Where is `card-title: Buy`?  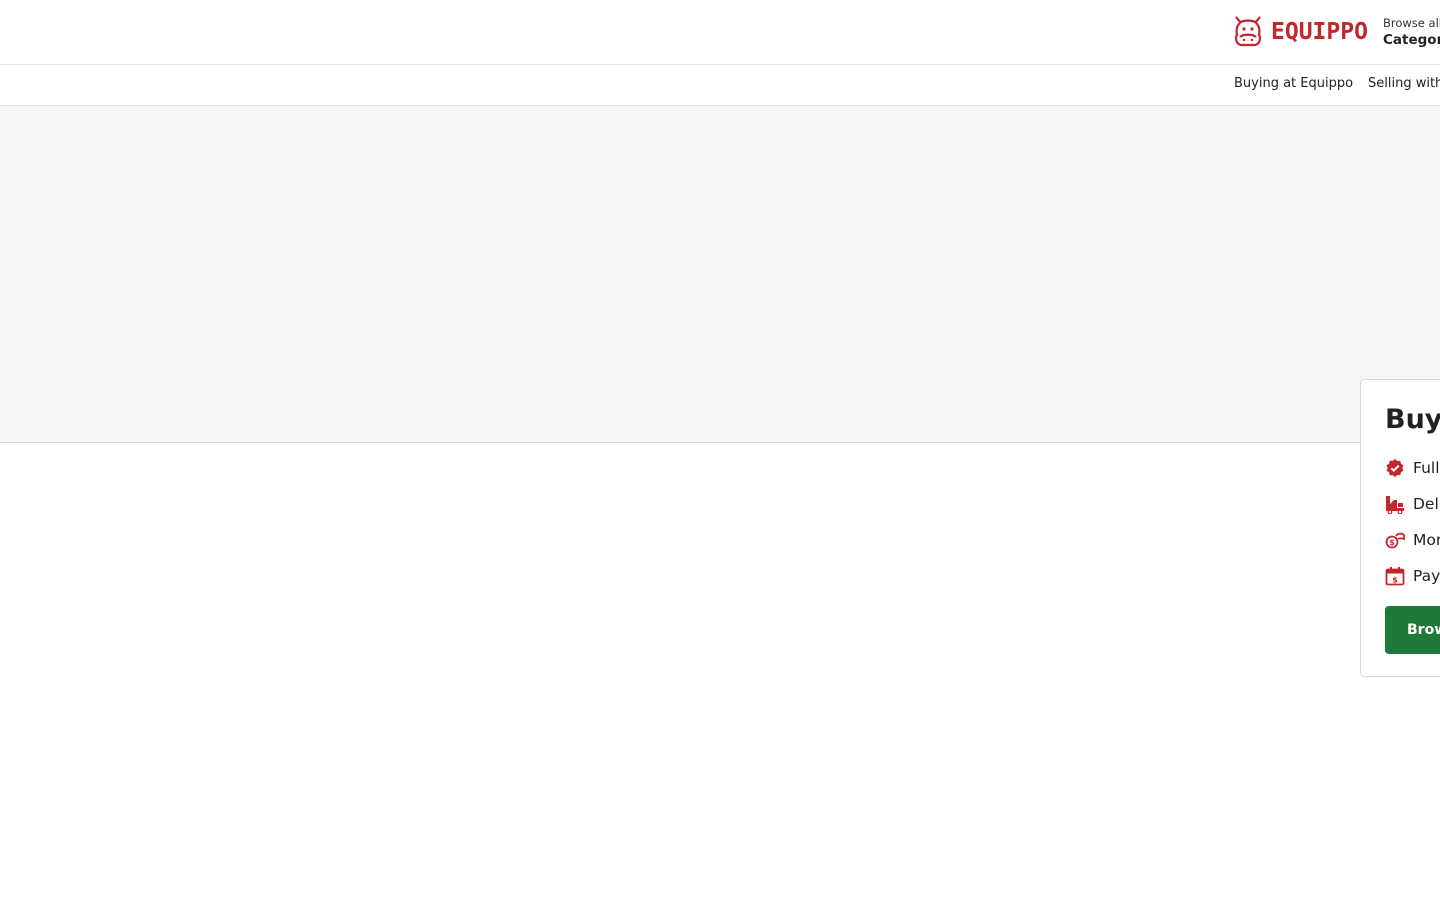 card-title: Buy is located at coordinates (1412, 419).